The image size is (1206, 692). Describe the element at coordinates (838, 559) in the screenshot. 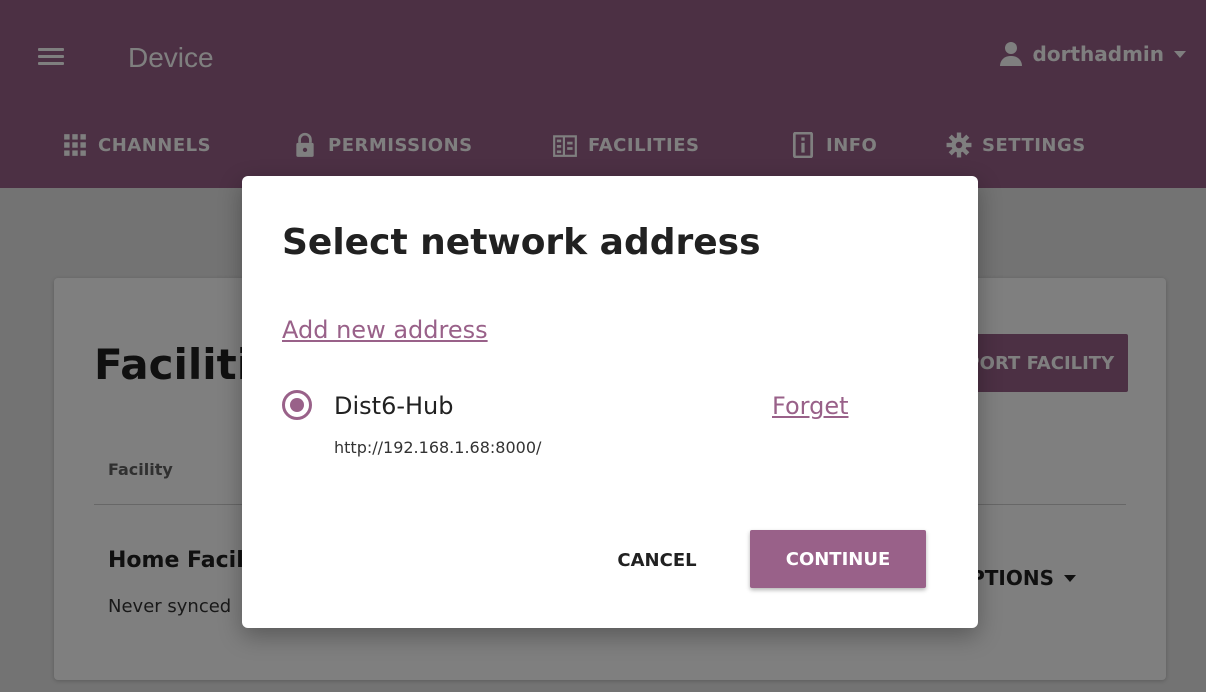

I see `continue-button: CONTINUE` at that location.